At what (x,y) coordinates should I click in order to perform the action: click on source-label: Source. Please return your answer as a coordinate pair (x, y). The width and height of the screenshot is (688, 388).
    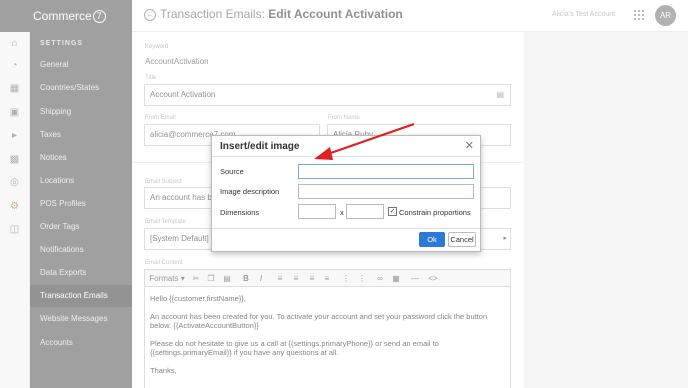
    Looking at the image, I should click on (232, 171).